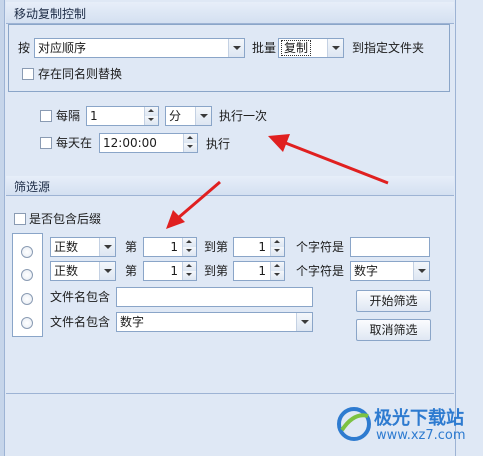 The image size is (483, 456). I want to click on annotation-arrows, so click(277, 181).